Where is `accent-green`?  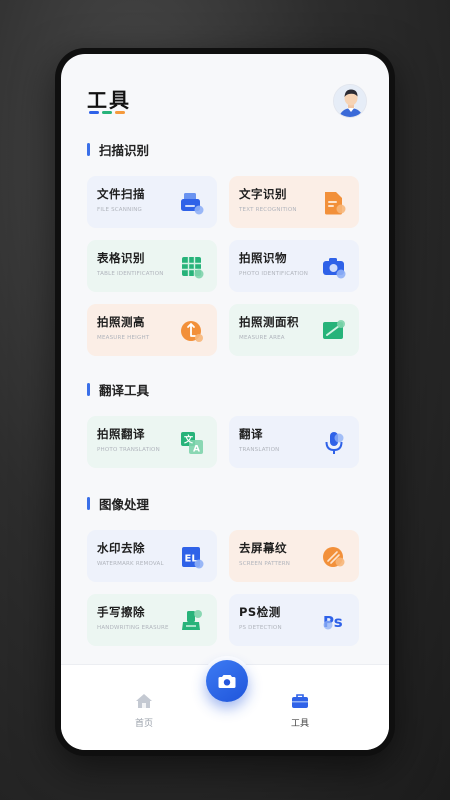 accent-green is located at coordinates (107, 112).